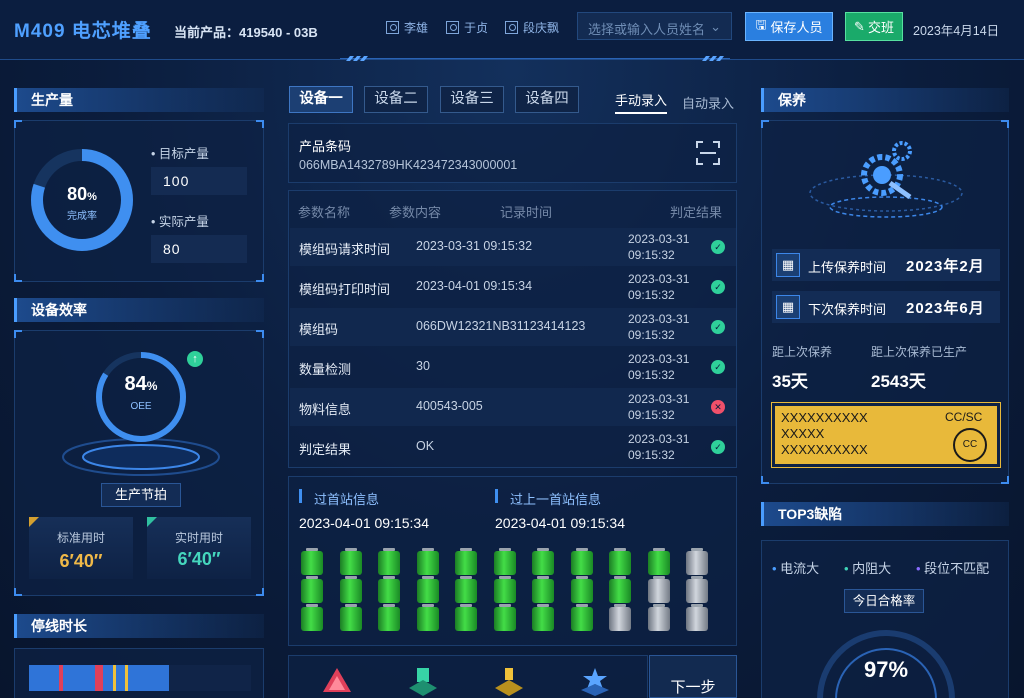  Describe the element at coordinates (956, 31) in the screenshot. I see `header-date: 2023年4月14日` at that location.